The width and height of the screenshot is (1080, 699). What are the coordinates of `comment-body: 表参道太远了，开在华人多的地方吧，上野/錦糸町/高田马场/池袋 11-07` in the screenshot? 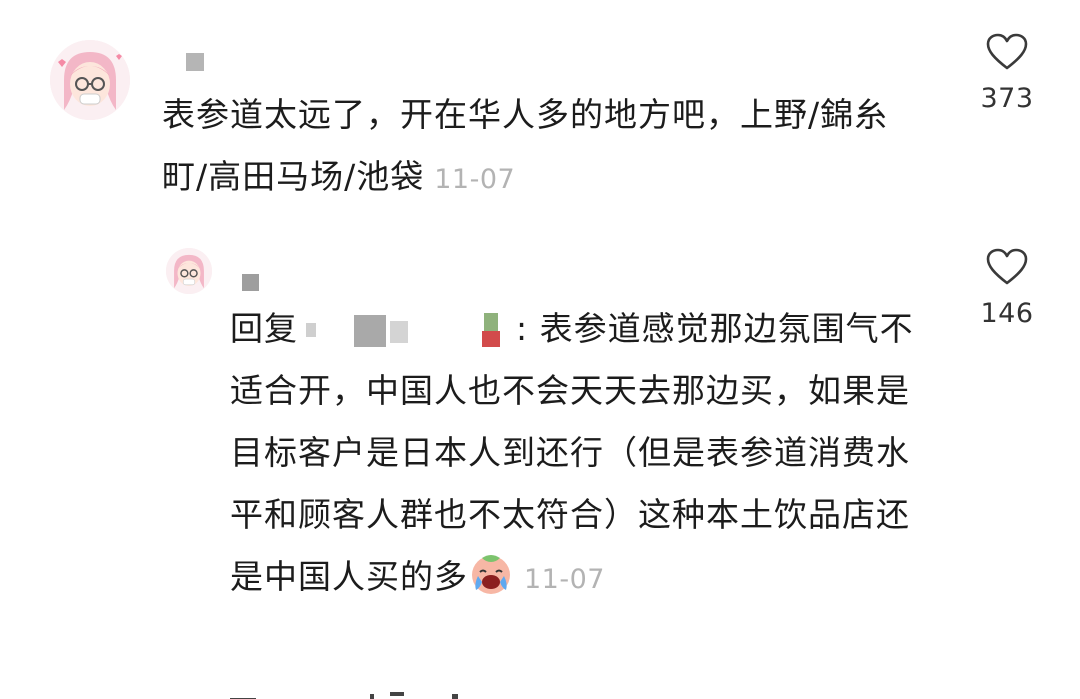 It's located at (532, 147).